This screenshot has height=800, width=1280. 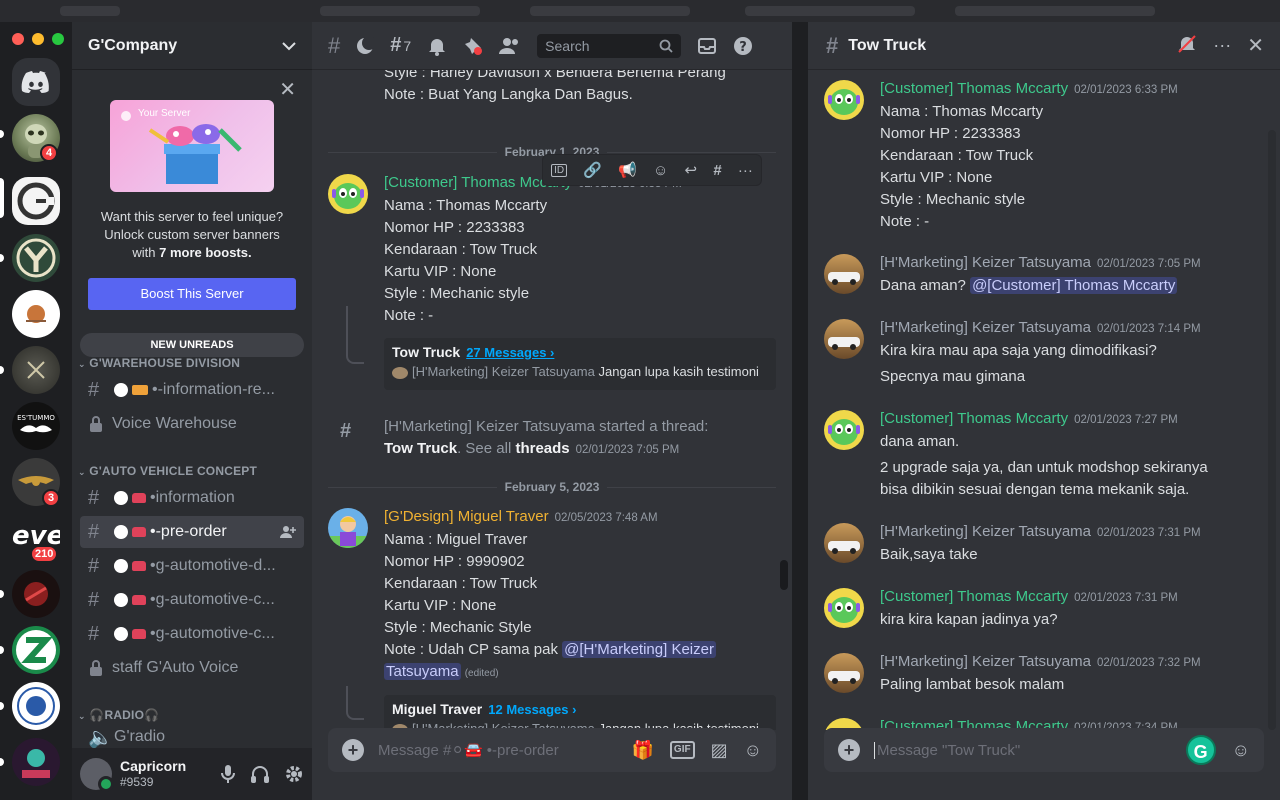 I want to click on members-icon, so click(x=510, y=46).